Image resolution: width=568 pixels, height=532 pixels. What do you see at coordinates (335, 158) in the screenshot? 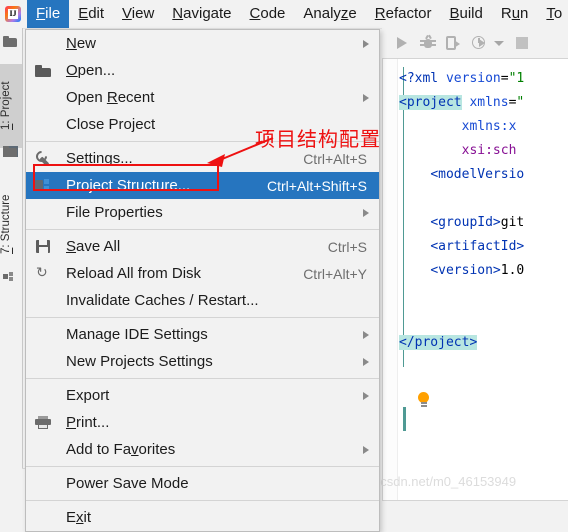
I see `menu-item-shortcut: Ctrl+Alt+S` at bounding box center [335, 158].